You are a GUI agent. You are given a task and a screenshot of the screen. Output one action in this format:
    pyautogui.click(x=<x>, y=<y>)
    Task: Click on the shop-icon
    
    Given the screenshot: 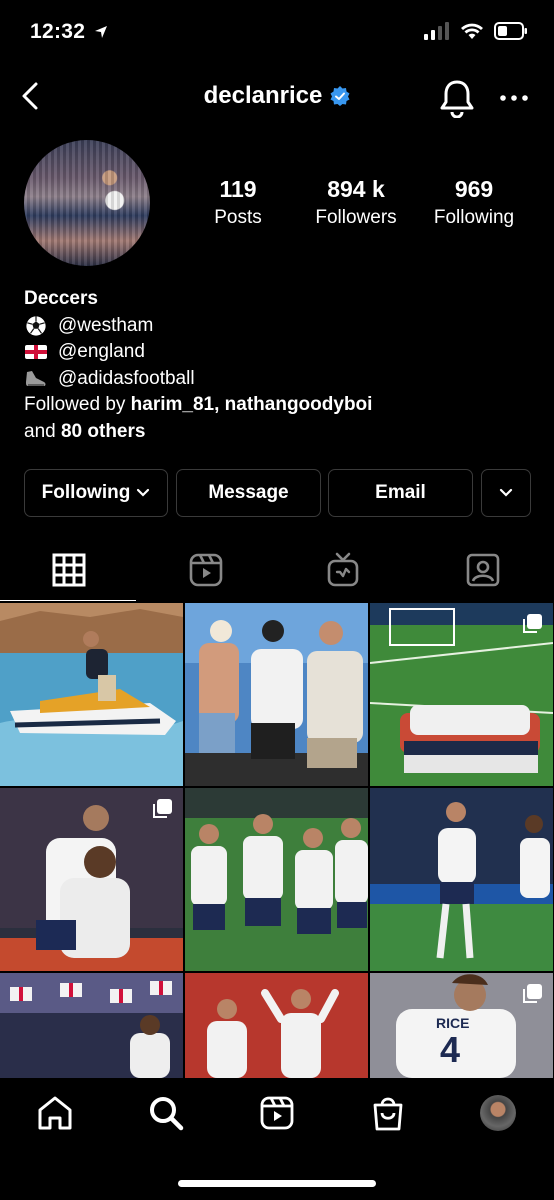 What is the action you would take?
    pyautogui.click(x=388, y=1113)
    